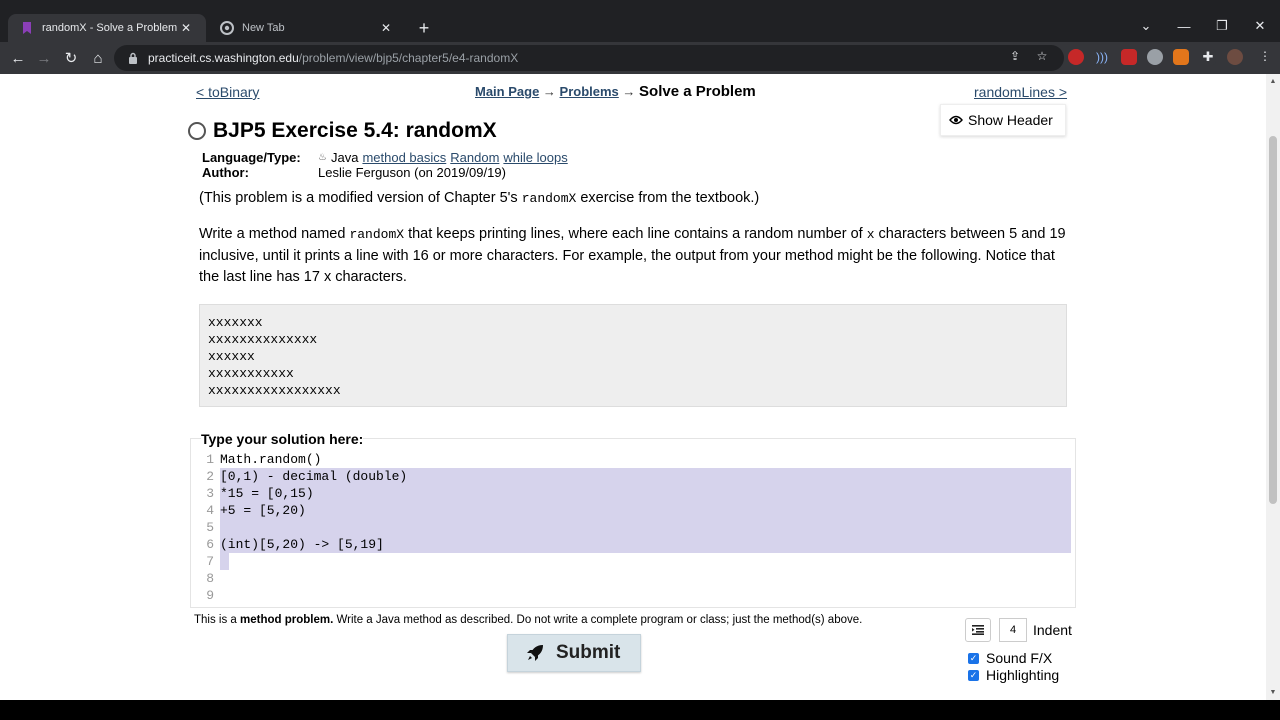 The height and width of the screenshot is (720, 1280). I want to click on reload-icon: ↻, so click(71, 58).